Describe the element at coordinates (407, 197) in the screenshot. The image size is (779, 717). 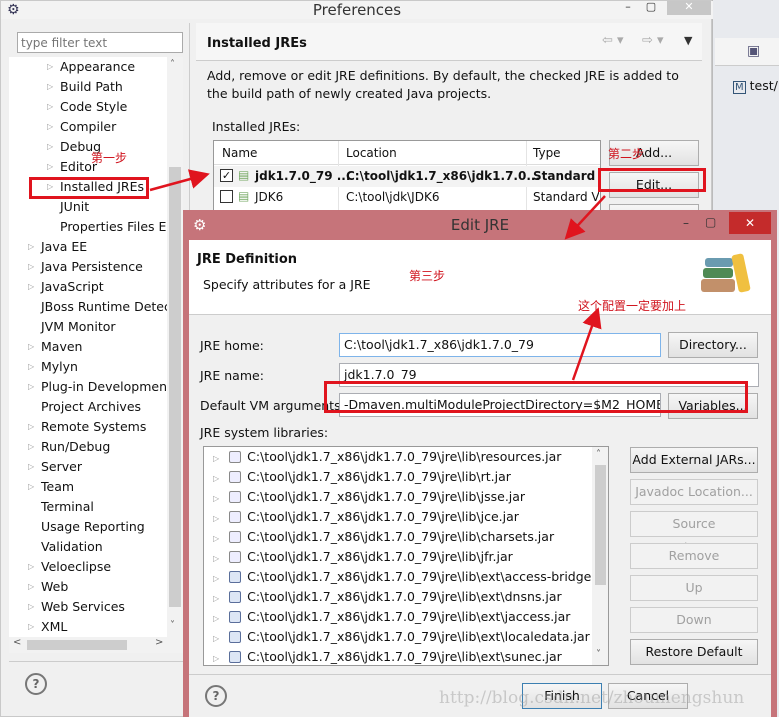
I see `table-row: ▤ JDK6 C:\tool\jdk\JDK6 Standard V` at that location.